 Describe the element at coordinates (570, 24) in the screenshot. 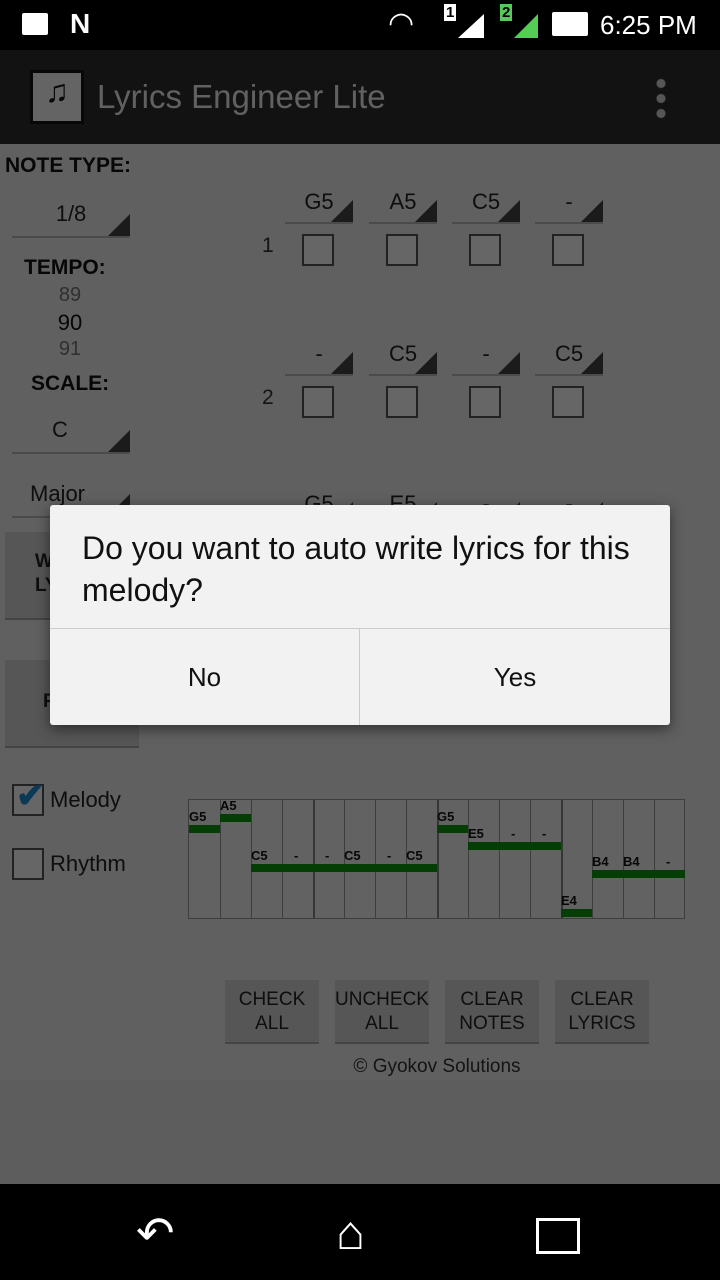

I see `battery-icon` at that location.